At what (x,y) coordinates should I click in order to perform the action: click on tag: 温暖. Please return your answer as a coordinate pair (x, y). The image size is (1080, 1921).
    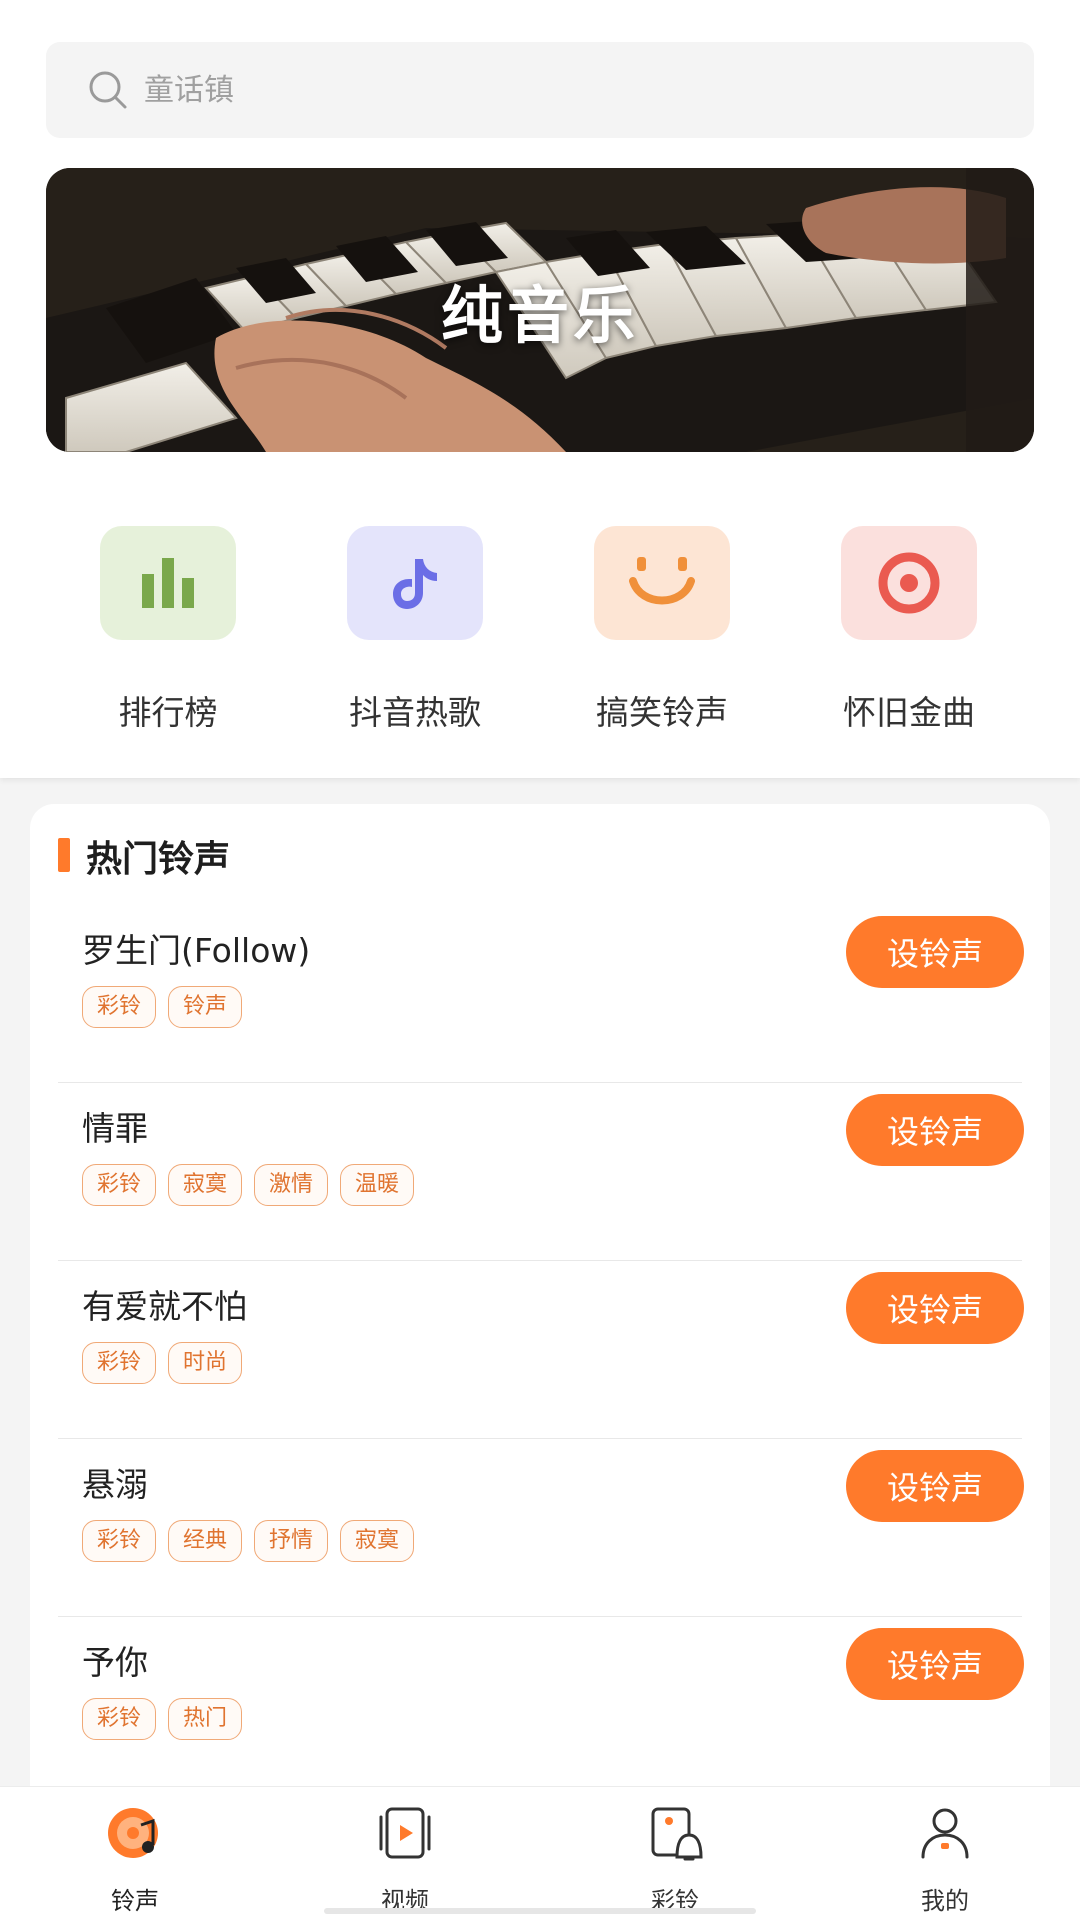
    Looking at the image, I should click on (377, 1185).